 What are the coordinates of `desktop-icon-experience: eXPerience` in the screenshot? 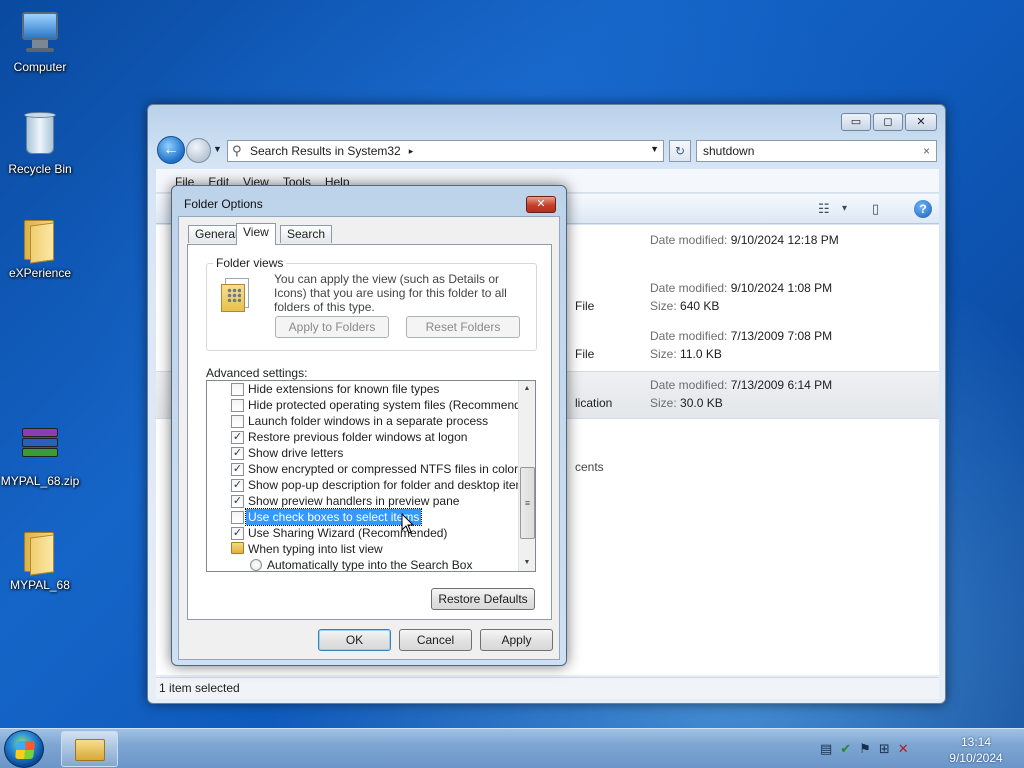 It's located at (40, 247).